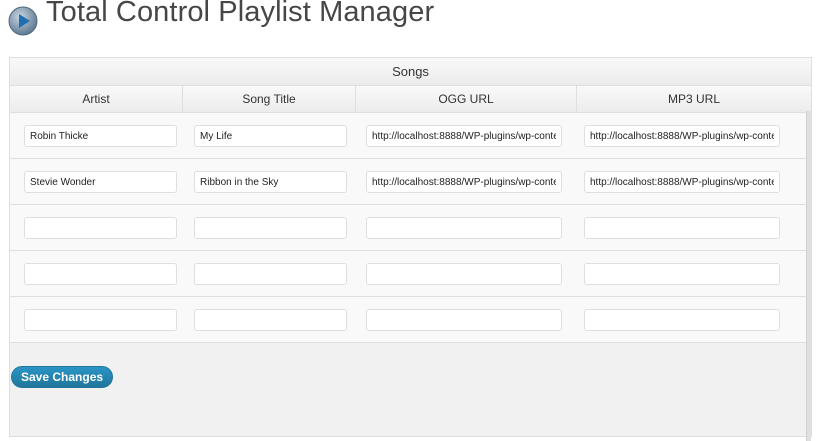  What do you see at coordinates (466, 99) in the screenshot?
I see `column-header-ogg-url: OGG URL` at bounding box center [466, 99].